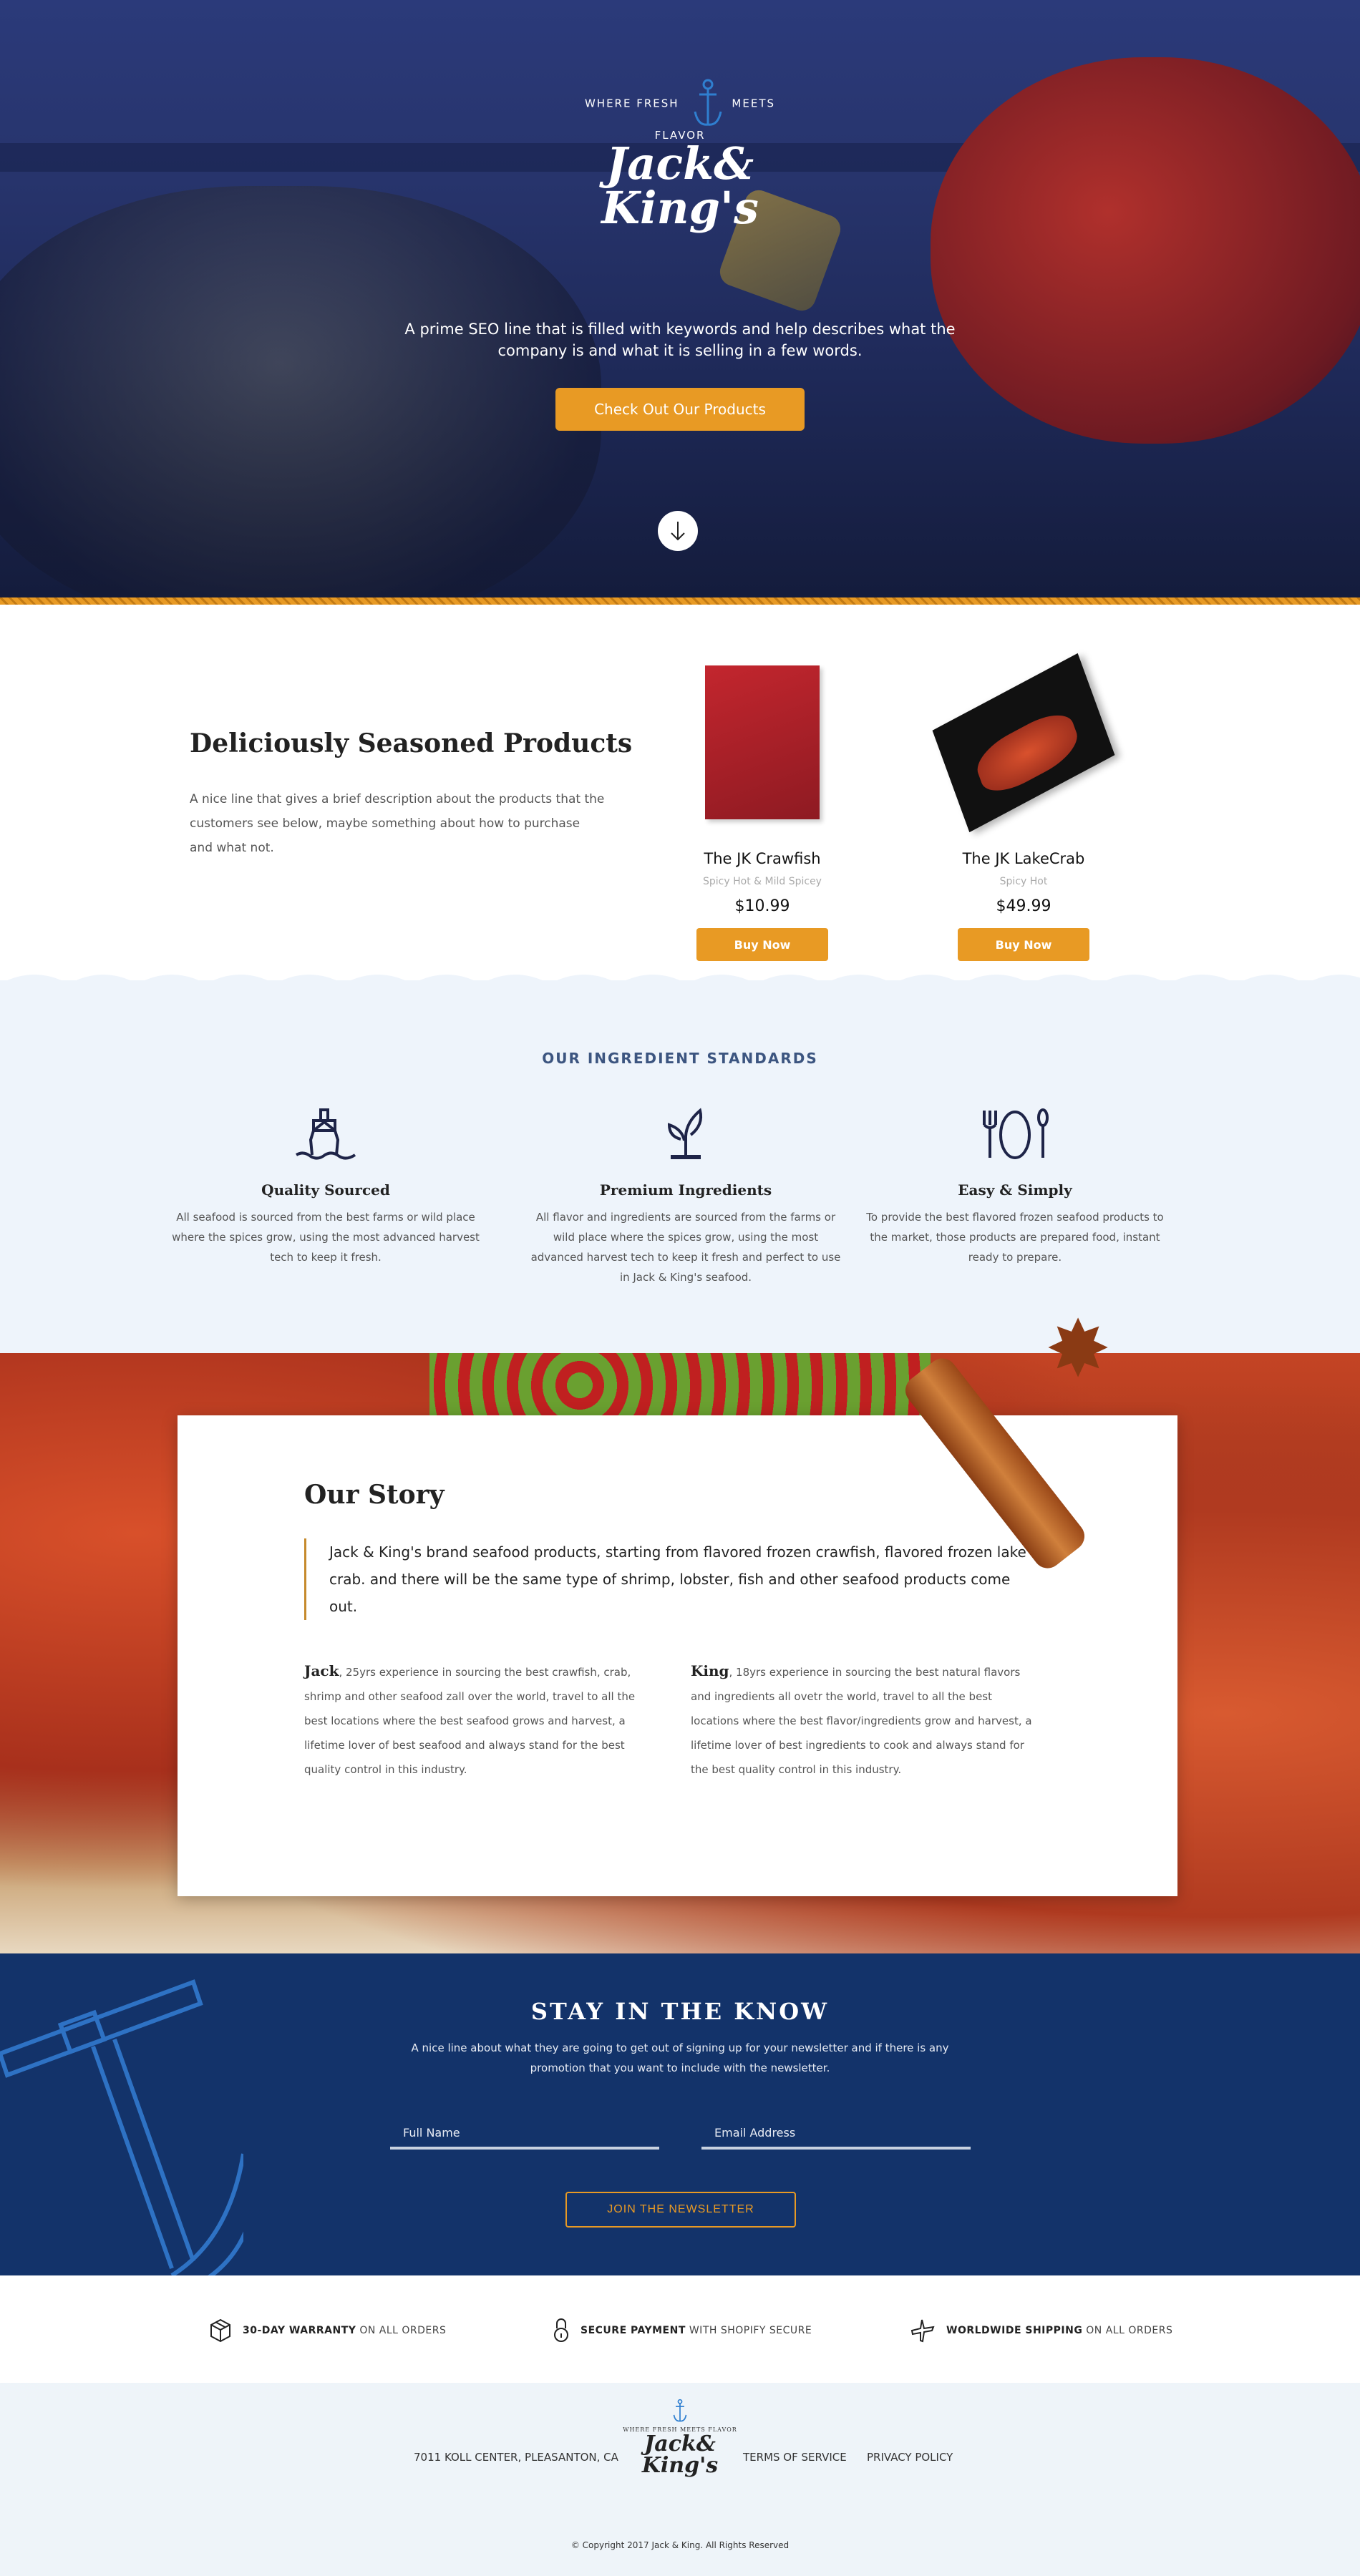  I want to click on product-price: $10.99, so click(762, 906).